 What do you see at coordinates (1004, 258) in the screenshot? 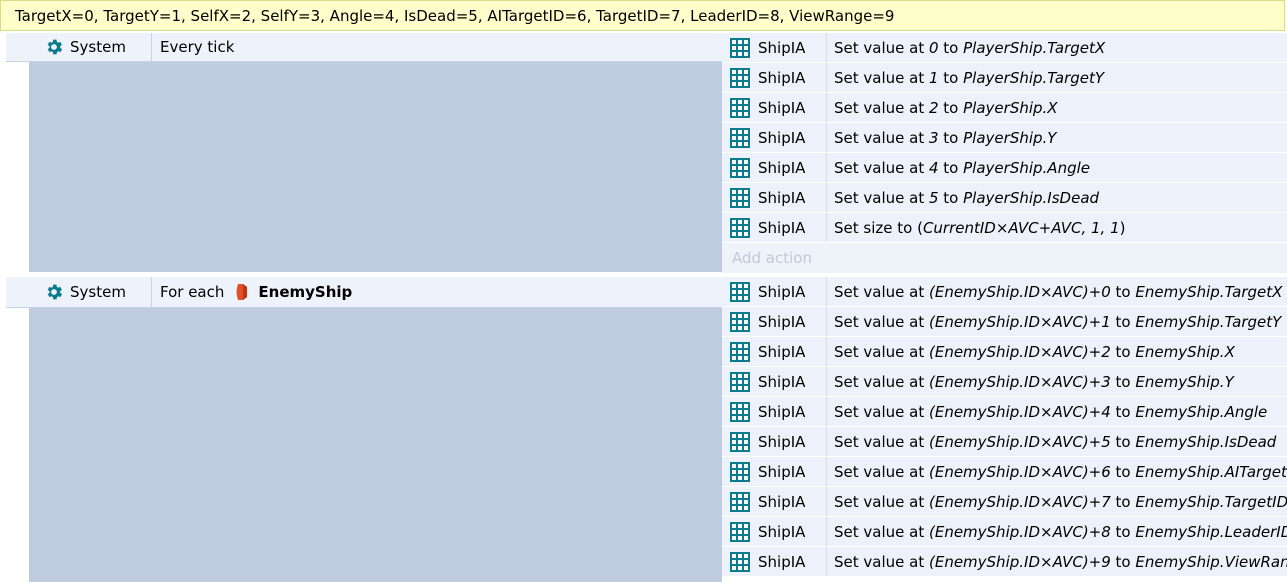
I see `add-action-button: Add action` at bounding box center [1004, 258].